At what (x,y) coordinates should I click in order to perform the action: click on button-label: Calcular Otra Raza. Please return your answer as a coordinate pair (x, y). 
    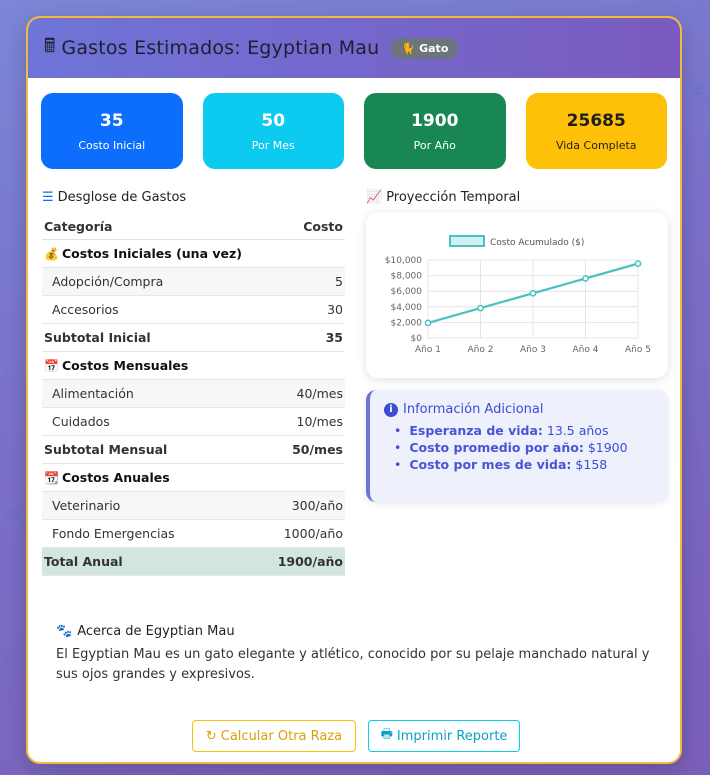
    Looking at the image, I should click on (281, 736).